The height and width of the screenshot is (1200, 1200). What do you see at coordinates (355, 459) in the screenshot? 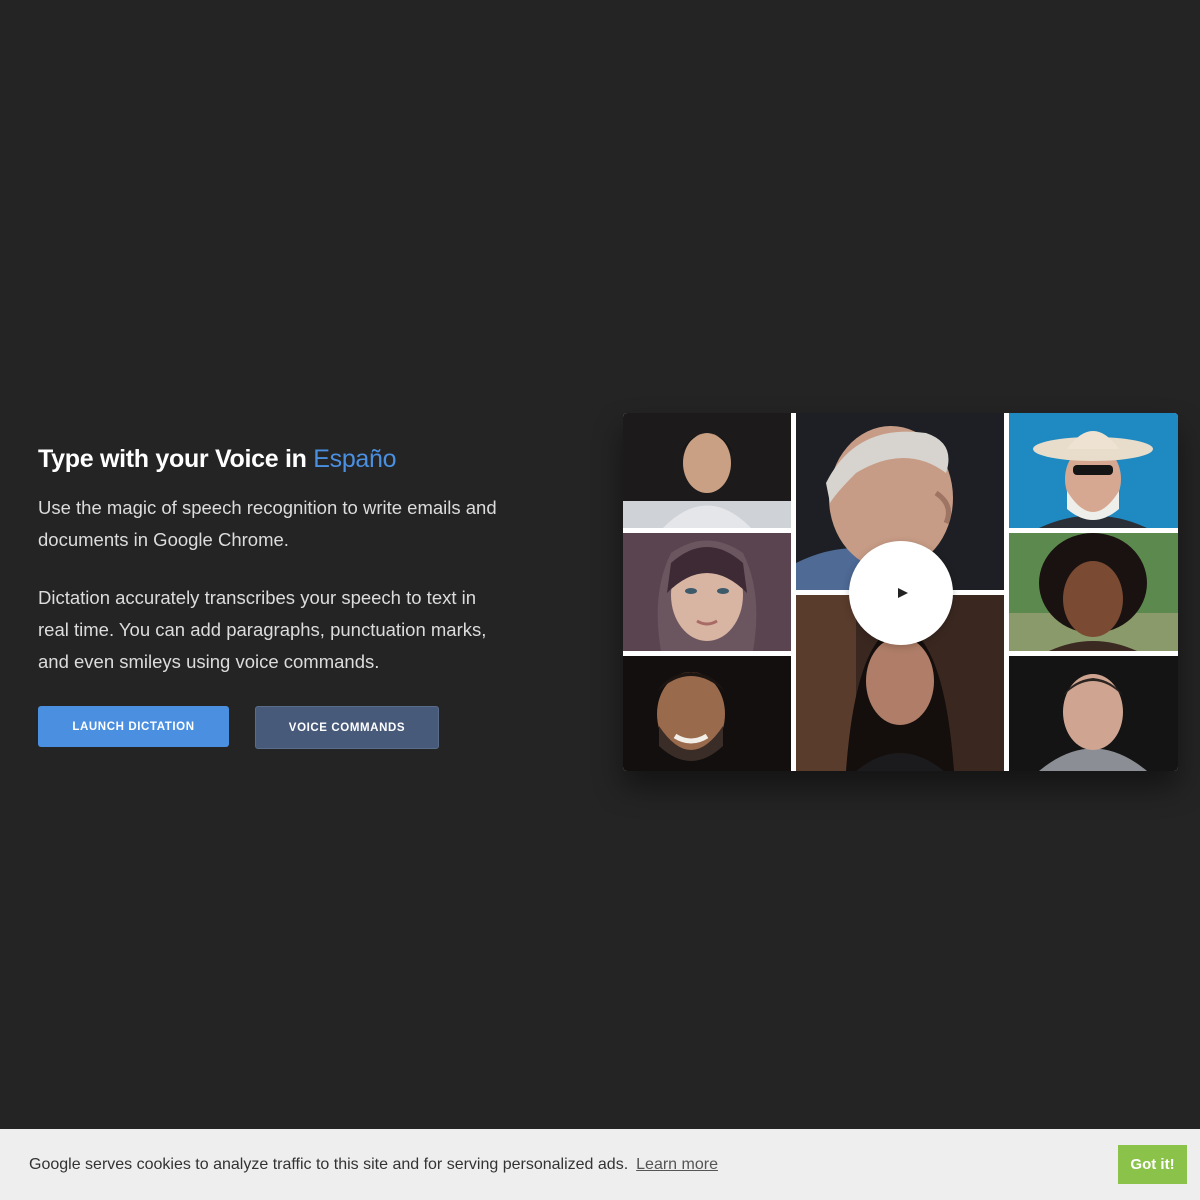
I see `headline-language: Españo` at bounding box center [355, 459].